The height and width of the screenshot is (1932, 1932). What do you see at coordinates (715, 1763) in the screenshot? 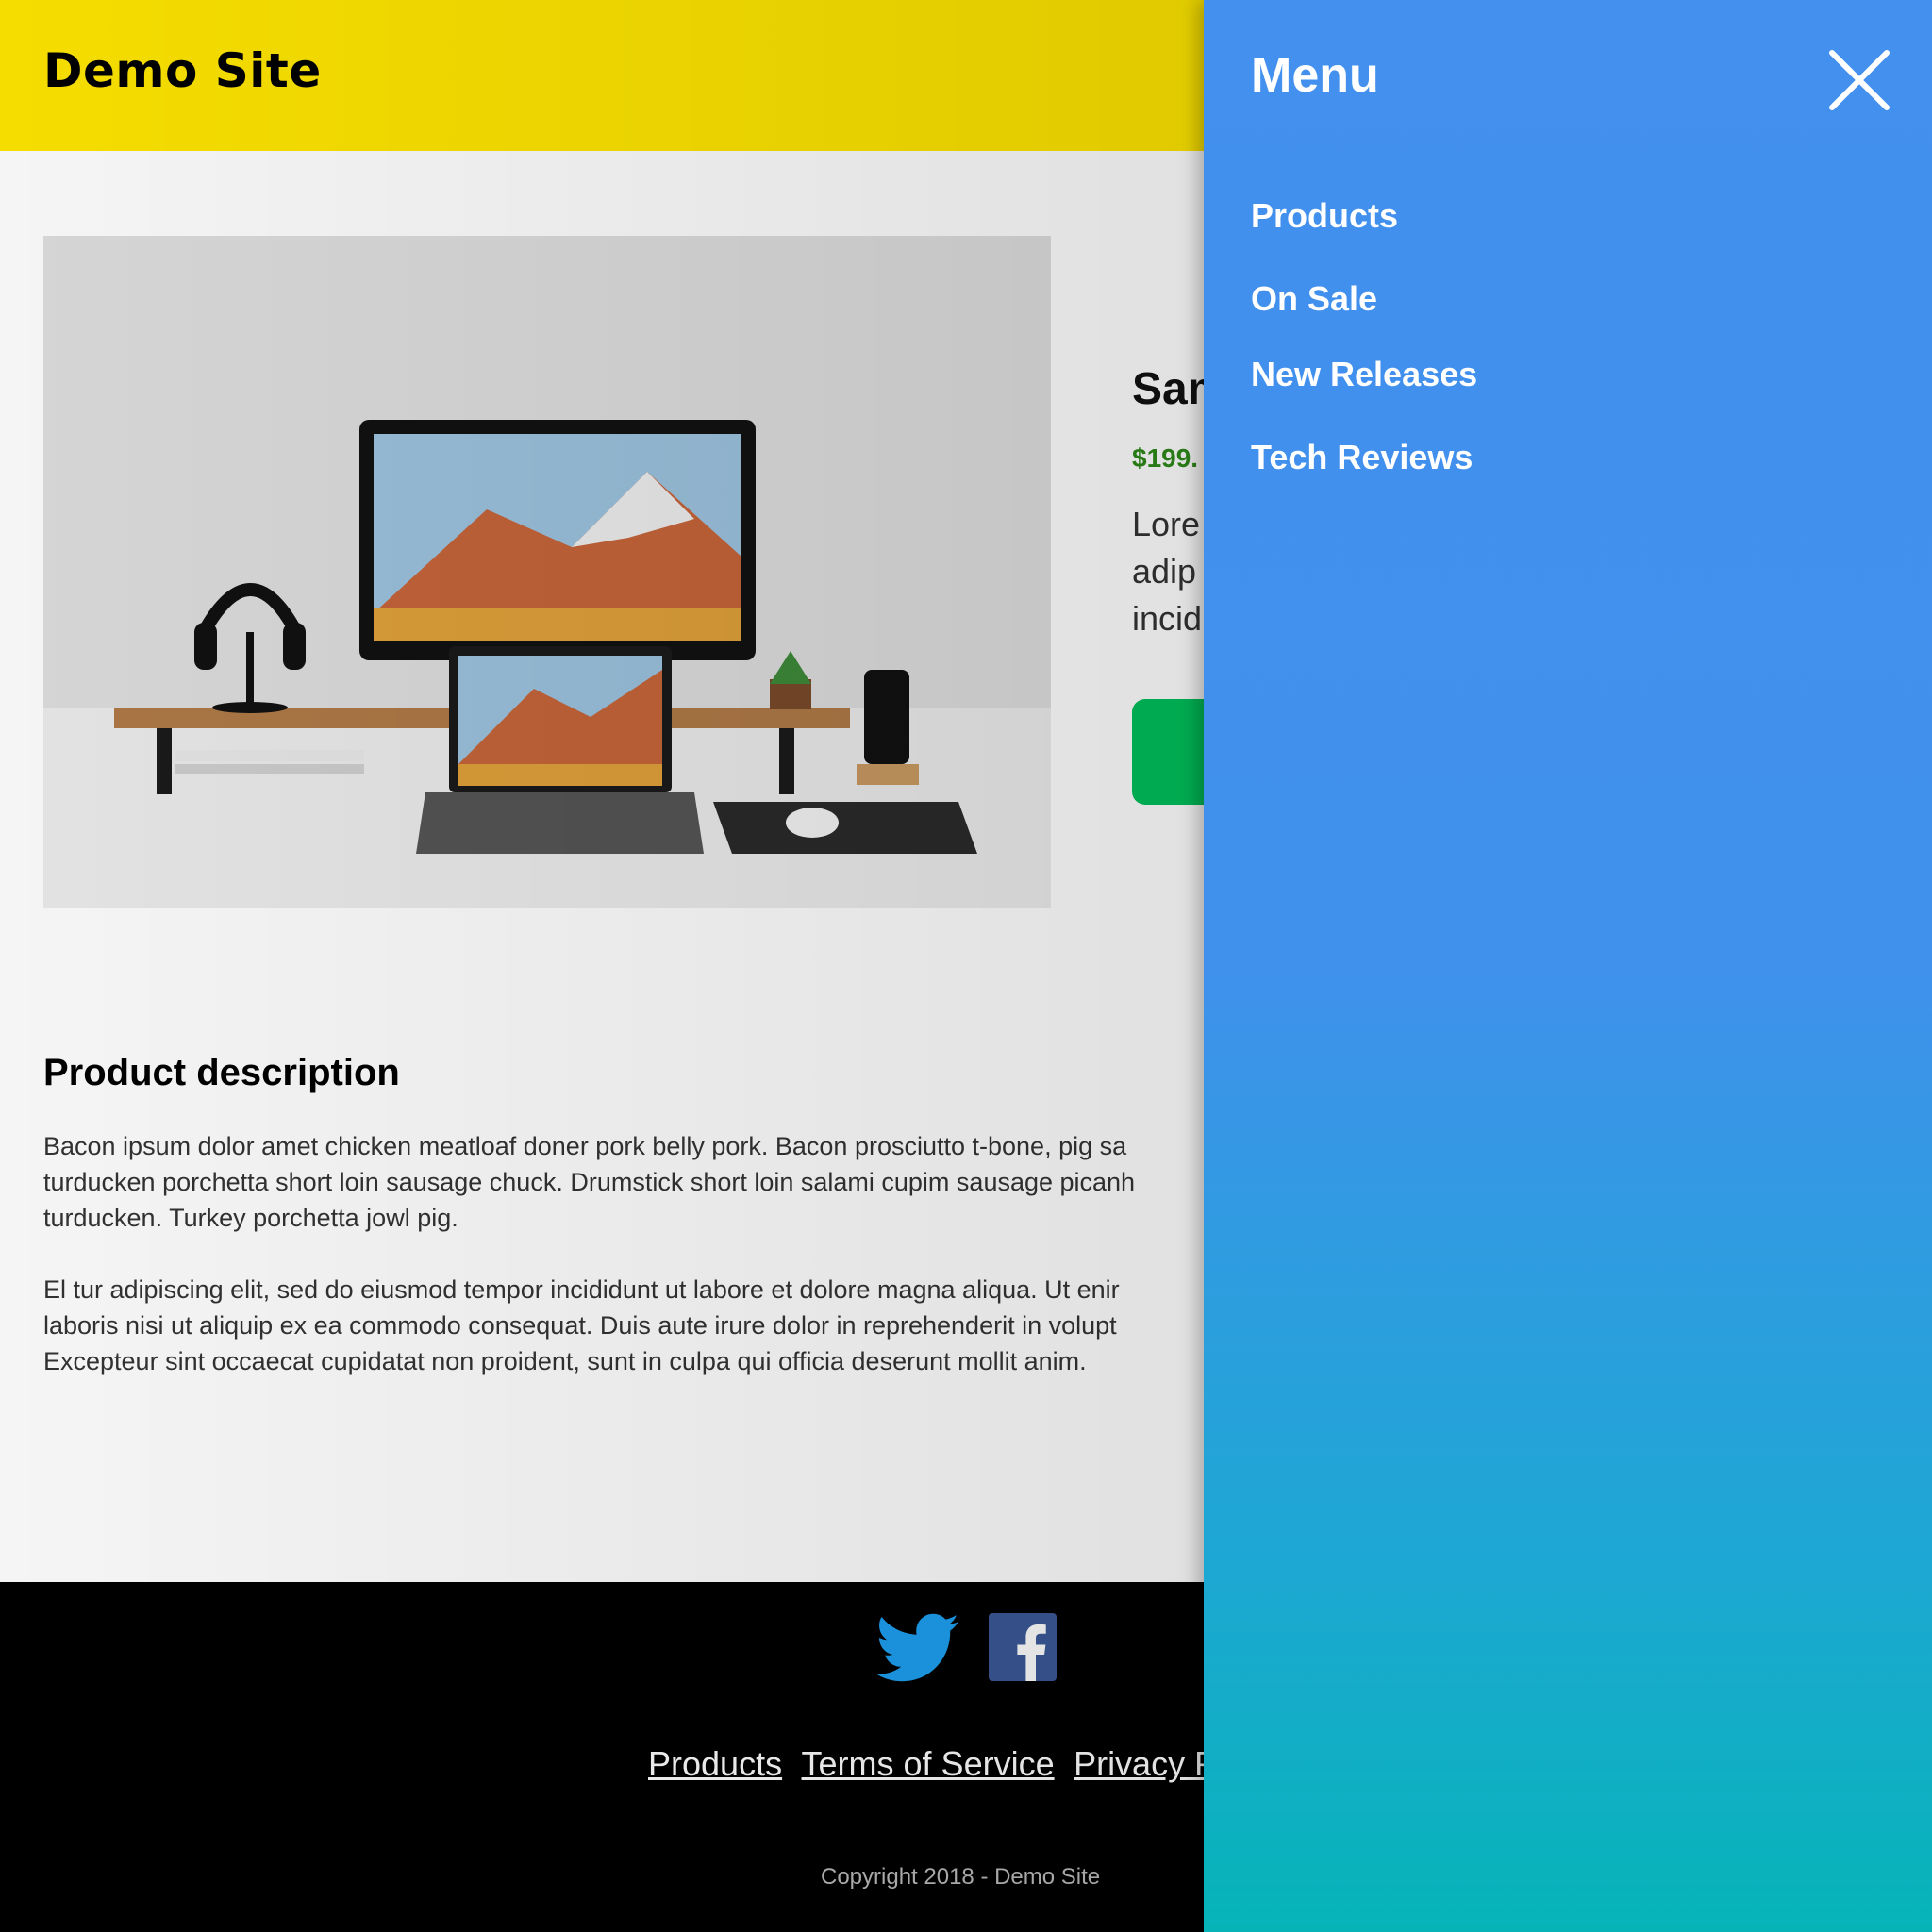
I see `footer-link-products: Products` at bounding box center [715, 1763].